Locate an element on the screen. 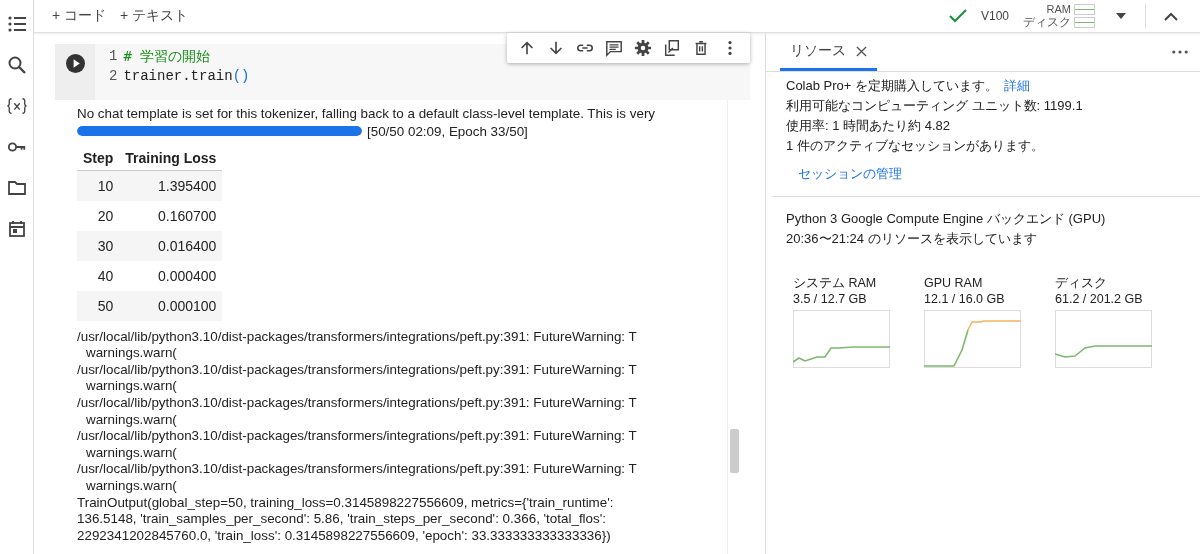 This screenshot has height=554, width=1200. line-number: 1 is located at coordinates (113, 56).